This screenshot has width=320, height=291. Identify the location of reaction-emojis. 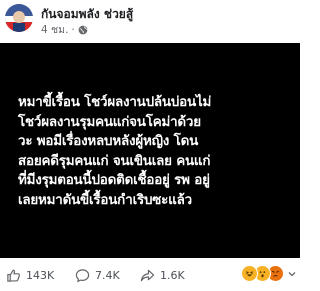
(268, 273).